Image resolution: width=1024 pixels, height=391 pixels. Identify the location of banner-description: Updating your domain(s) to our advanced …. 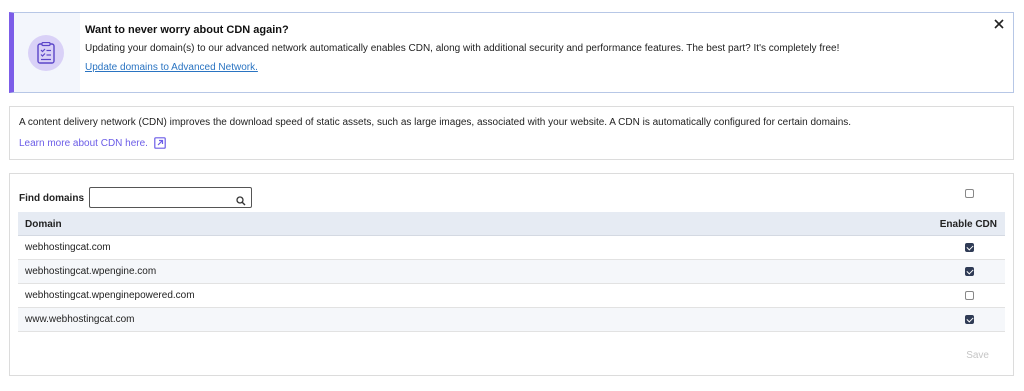
(462, 48).